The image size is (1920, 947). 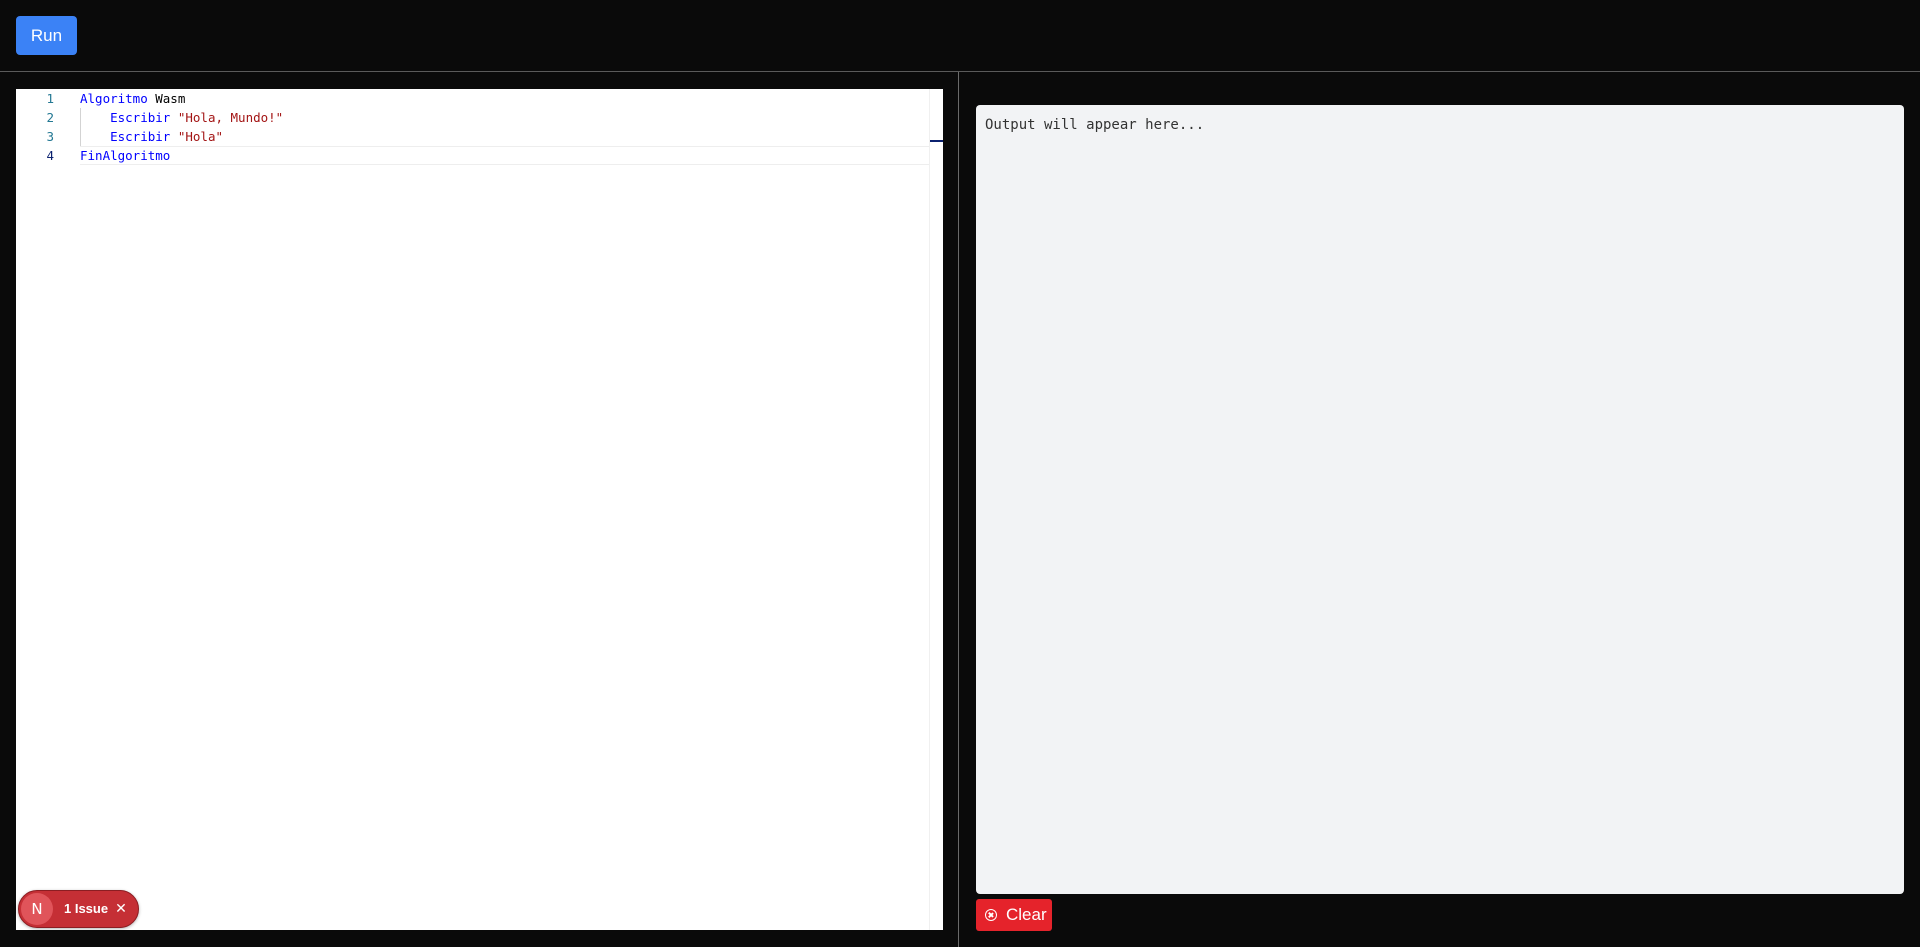 I want to click on issue-badge: N 1 Issue ✕, so click(x=78, y=909).